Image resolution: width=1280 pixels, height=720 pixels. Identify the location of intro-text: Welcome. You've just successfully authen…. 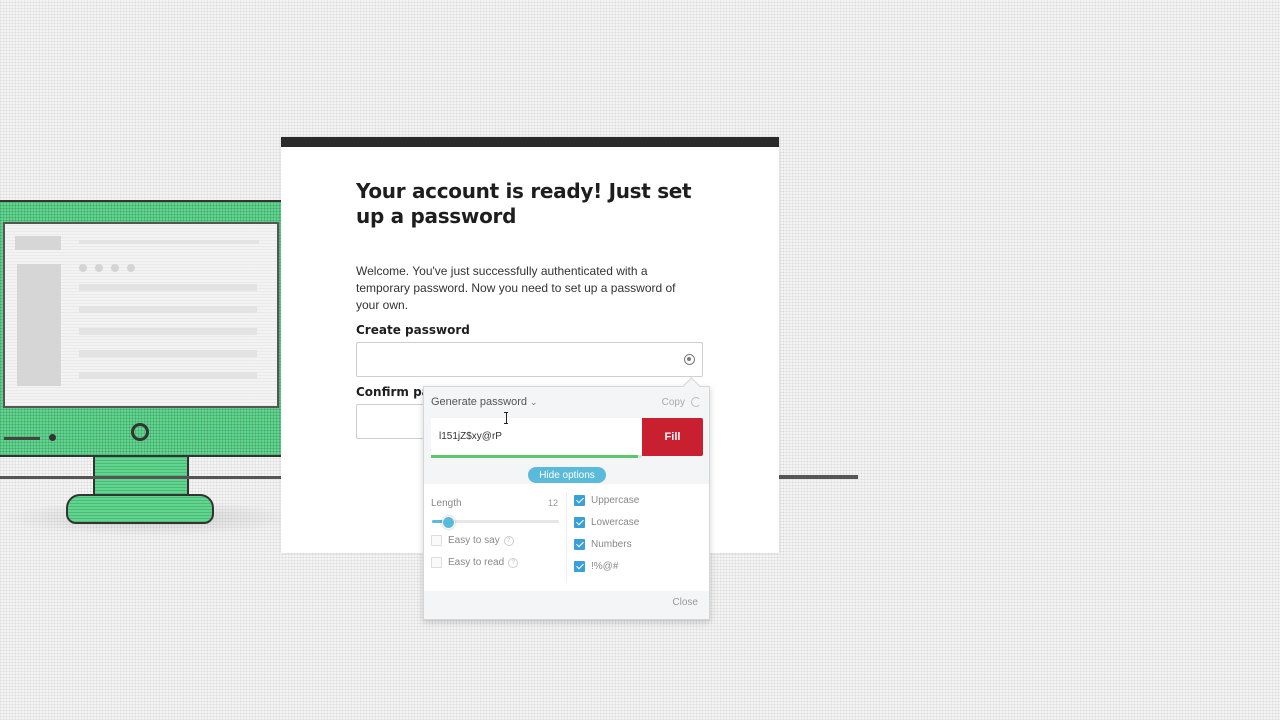
(516, 288).